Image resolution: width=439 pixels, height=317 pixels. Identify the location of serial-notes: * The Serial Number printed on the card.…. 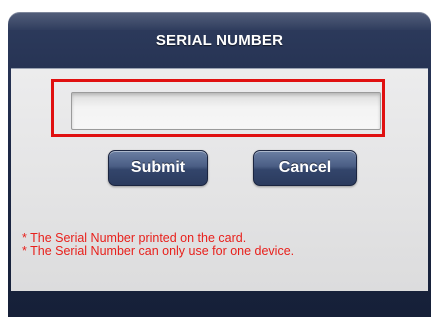
(222, 245).